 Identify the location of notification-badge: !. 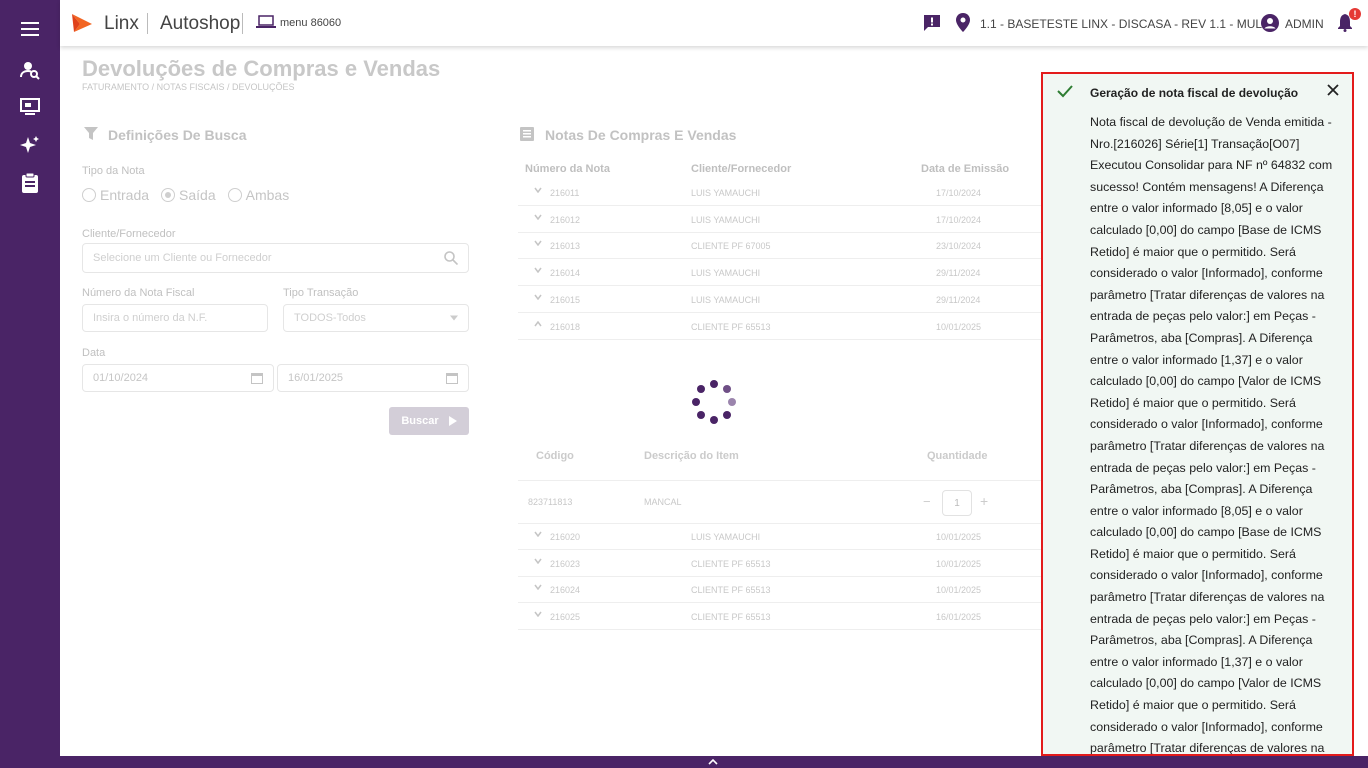
(1355, 14).